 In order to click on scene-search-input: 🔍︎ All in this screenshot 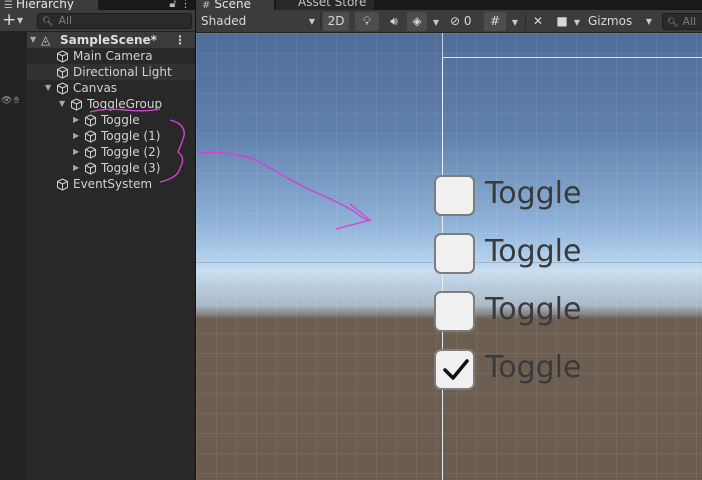, I will do `click(682, 21)`.